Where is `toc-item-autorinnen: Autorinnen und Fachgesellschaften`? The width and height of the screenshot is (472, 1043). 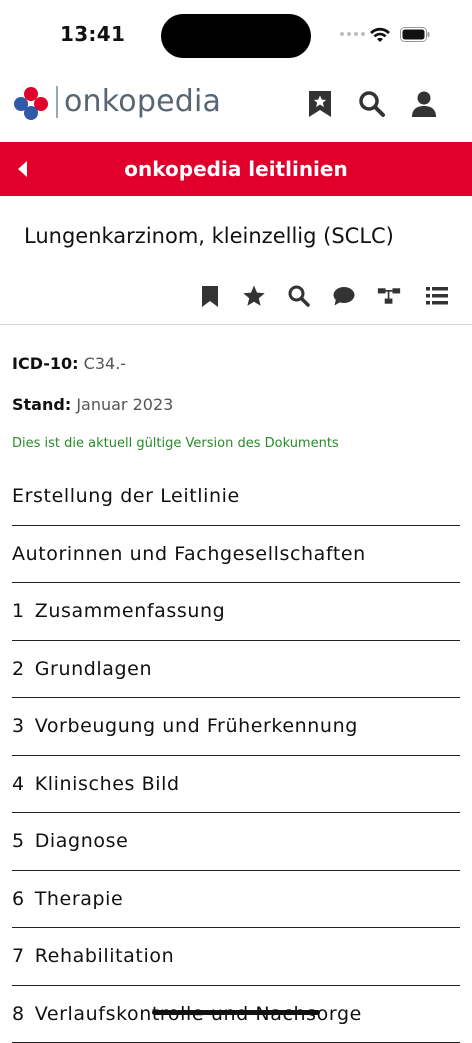
toc-item-autorinnen: Autorinnen und Fachgesellschaften is located at coordinates (236, 555).